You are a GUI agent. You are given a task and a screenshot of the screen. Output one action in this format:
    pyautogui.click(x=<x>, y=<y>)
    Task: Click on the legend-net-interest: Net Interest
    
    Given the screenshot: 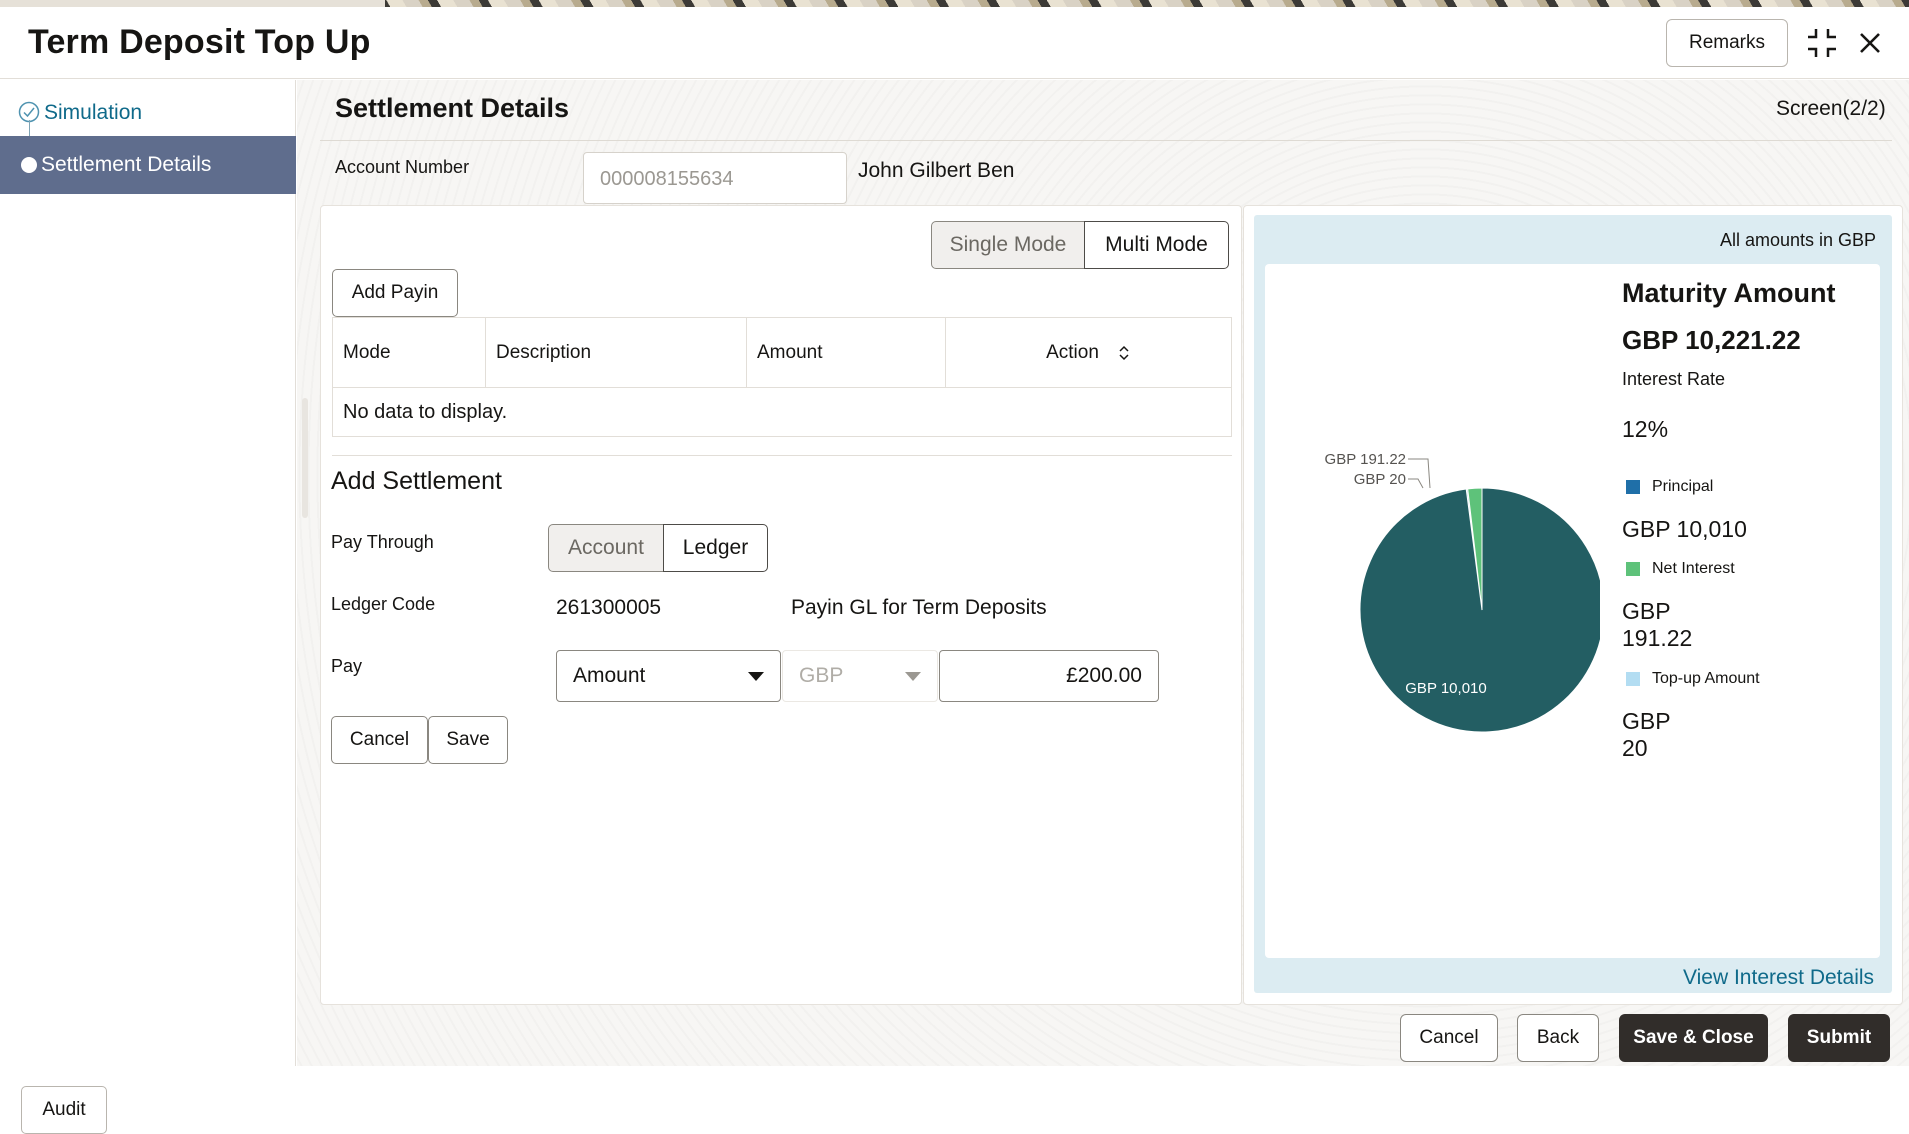 What is the action you would take?
    pyautogui.click(x=1680, y=569)
    